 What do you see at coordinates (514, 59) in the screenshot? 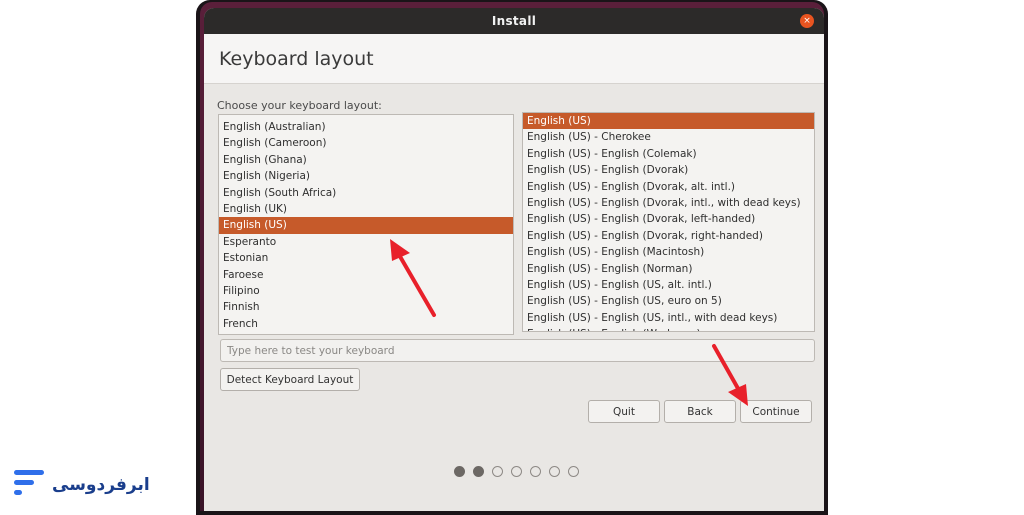
I see `page-header: Keyboard layout` at bounding box center [514, 59].